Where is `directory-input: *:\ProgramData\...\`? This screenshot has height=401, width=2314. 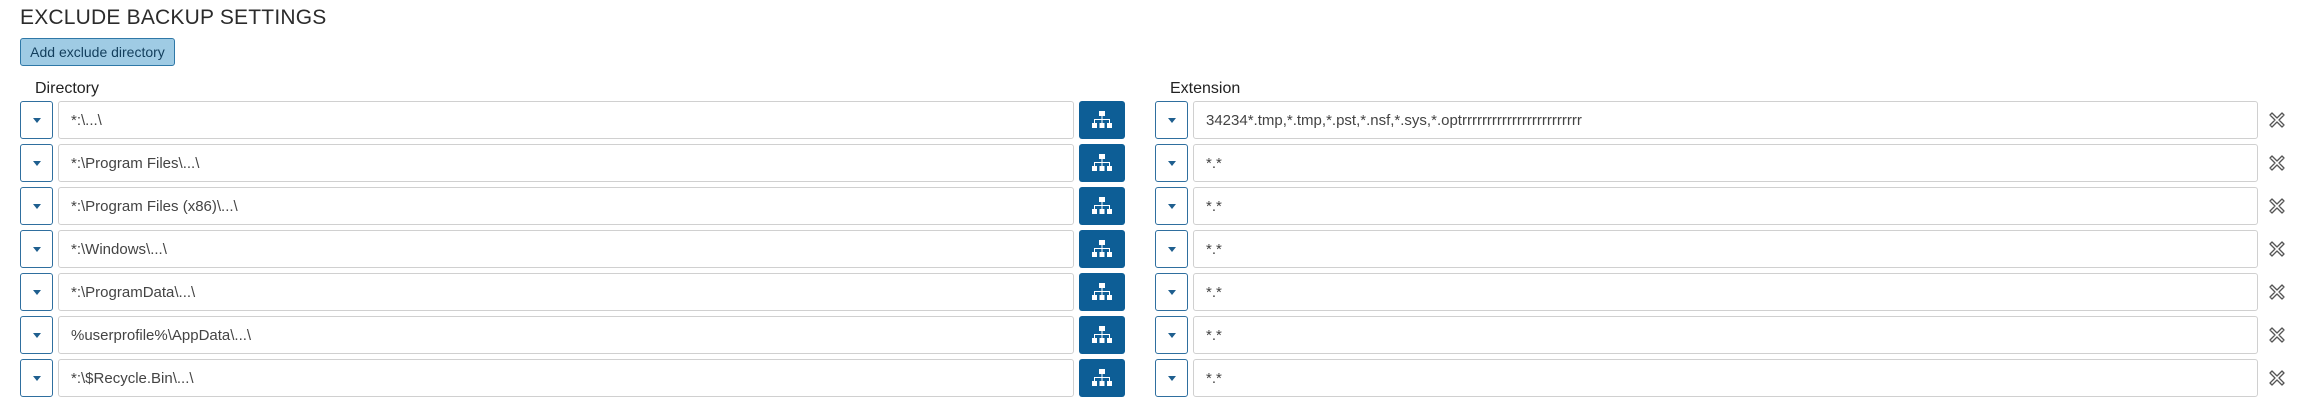 directory-input: *:\ProgramData\...\ is located at coordinates (566, 292).